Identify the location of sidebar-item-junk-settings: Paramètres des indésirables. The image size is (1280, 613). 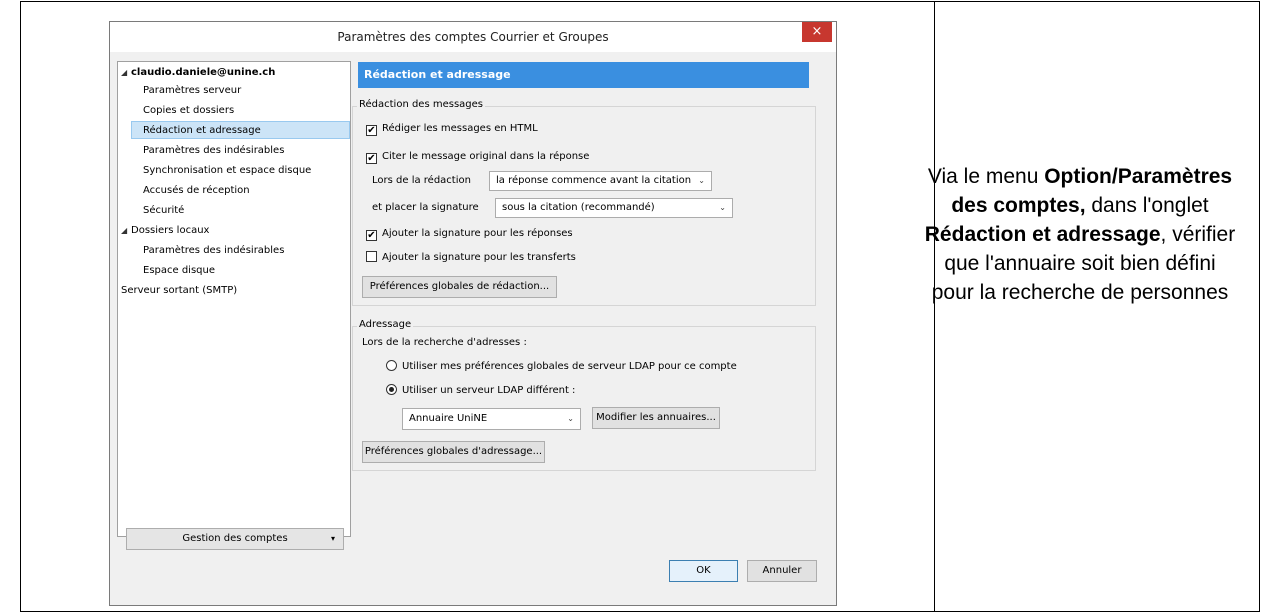
(213, 151).